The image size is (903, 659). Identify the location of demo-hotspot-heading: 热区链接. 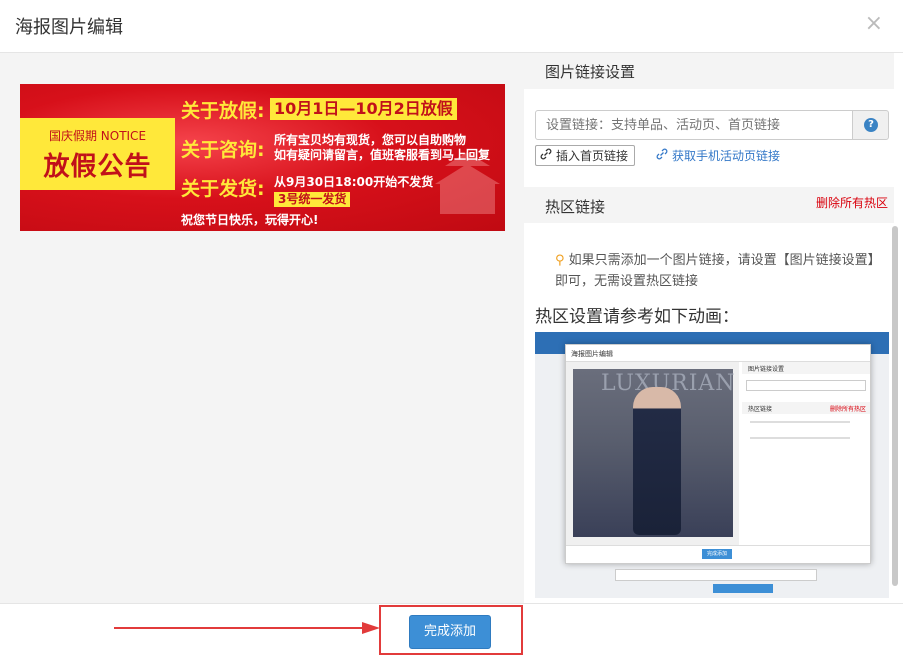
(760, 409).